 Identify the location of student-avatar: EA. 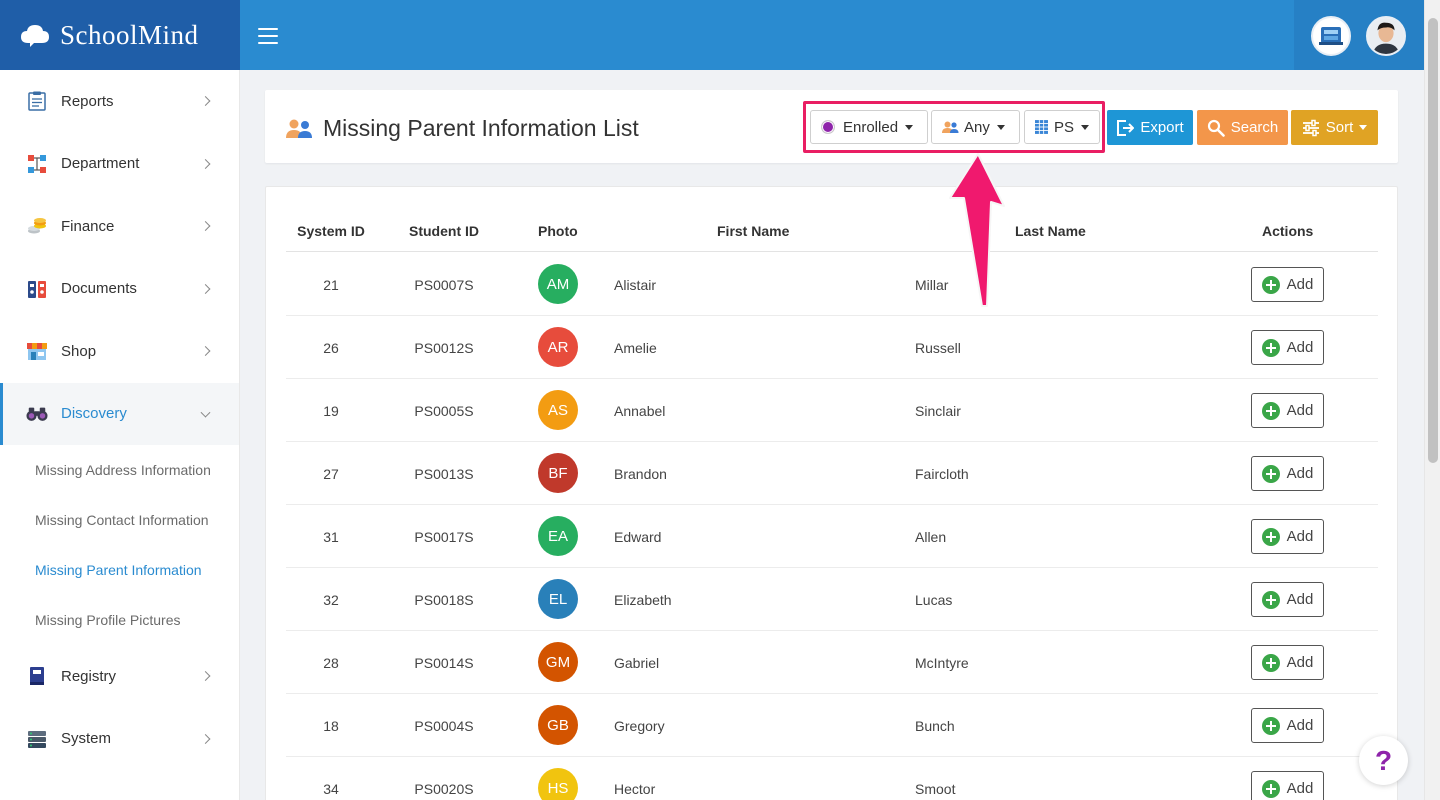
(558, 536).